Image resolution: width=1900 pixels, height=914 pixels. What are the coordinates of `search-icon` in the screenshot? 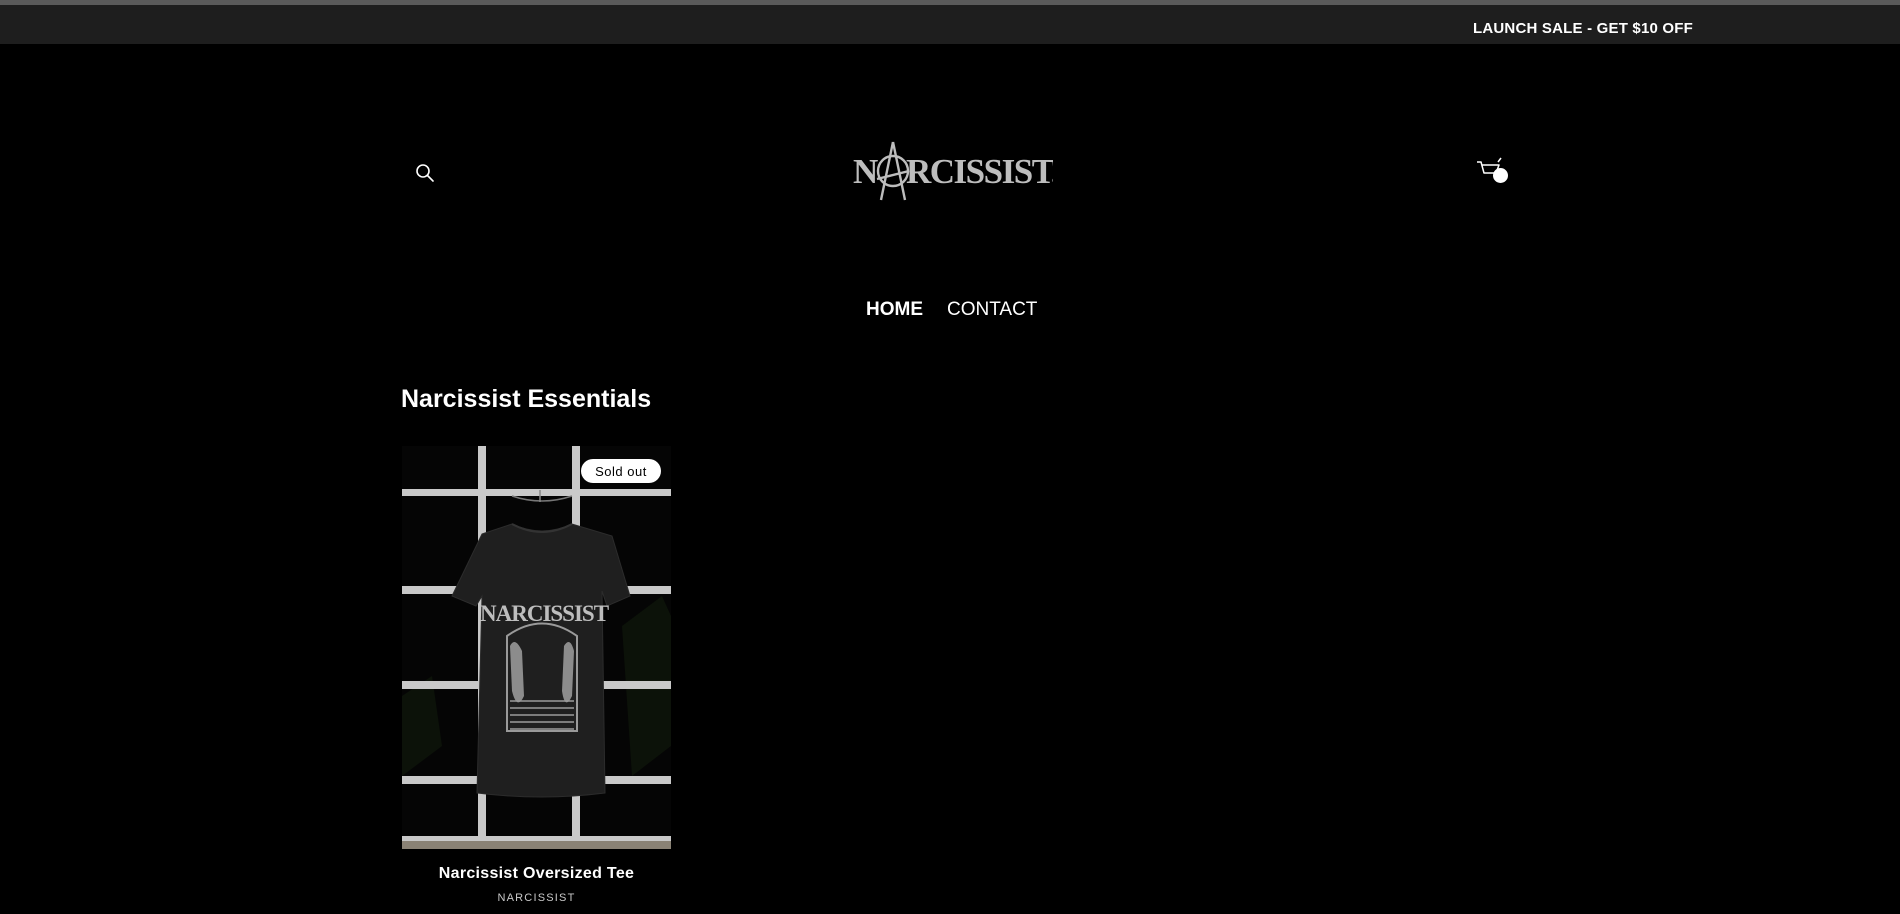 It's located at (425, 173).